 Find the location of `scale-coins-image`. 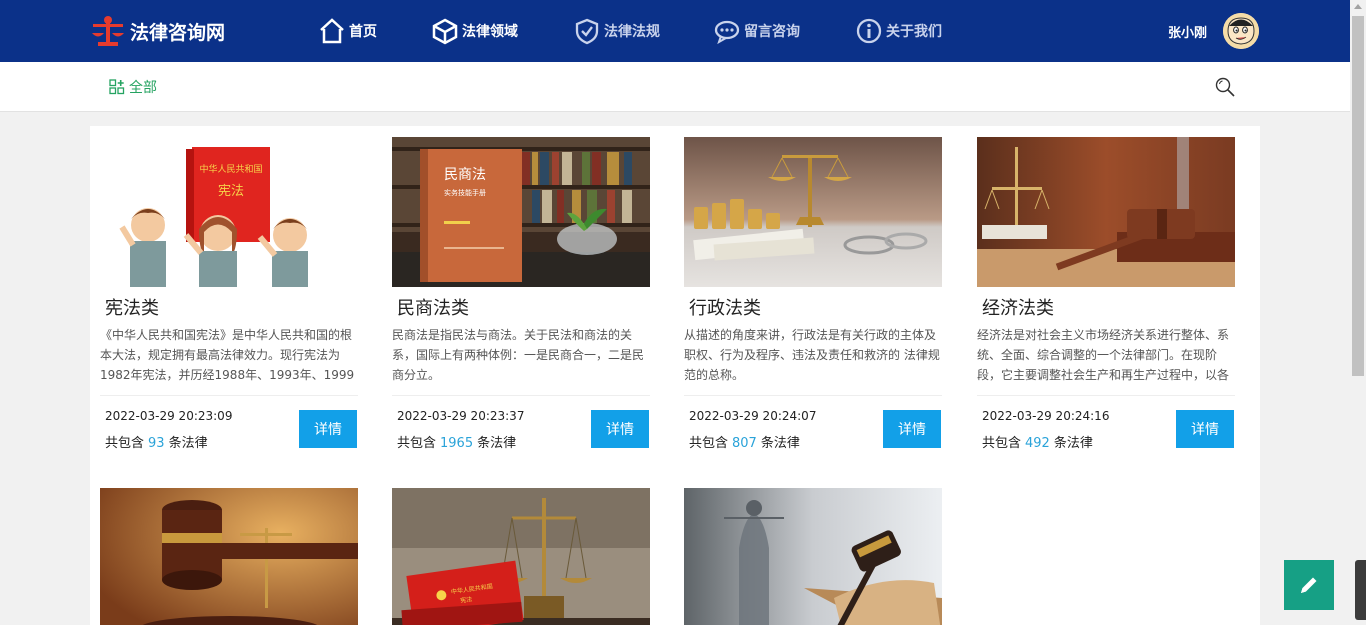

scale-coins-image is located at coordinates (813, 212).